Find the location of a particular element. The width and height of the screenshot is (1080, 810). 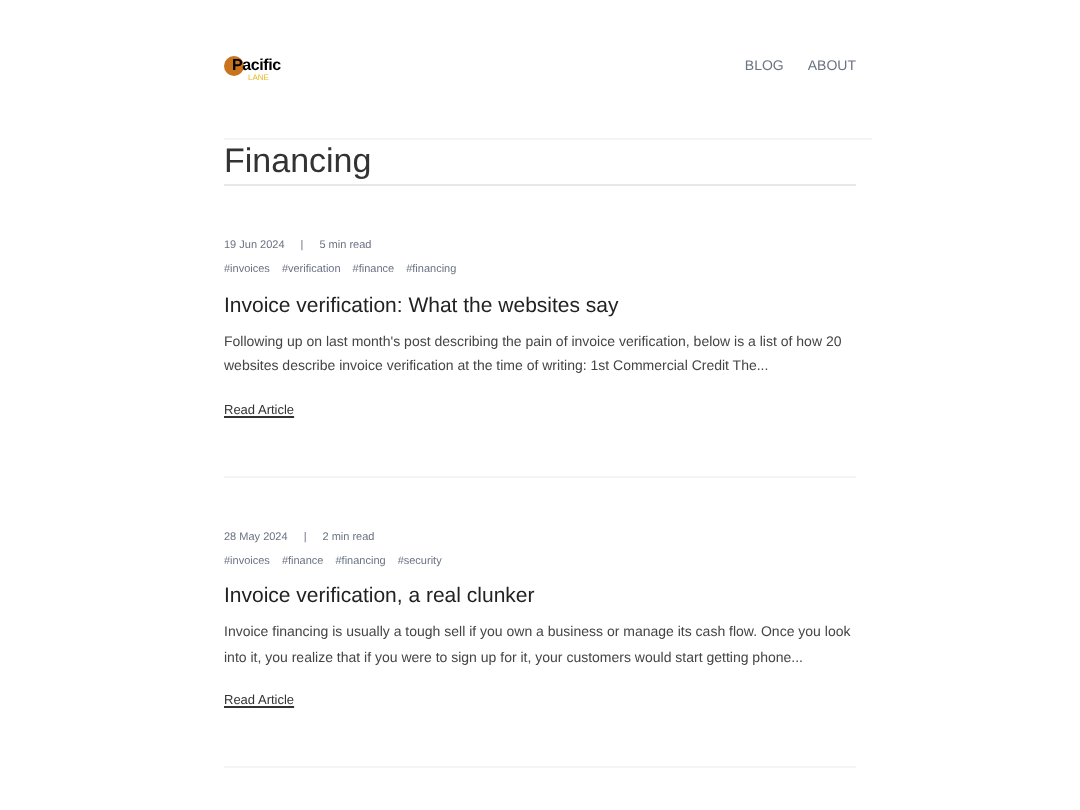

article-title: Invoice verification, a real clunker is located at coordinates (540, 596).